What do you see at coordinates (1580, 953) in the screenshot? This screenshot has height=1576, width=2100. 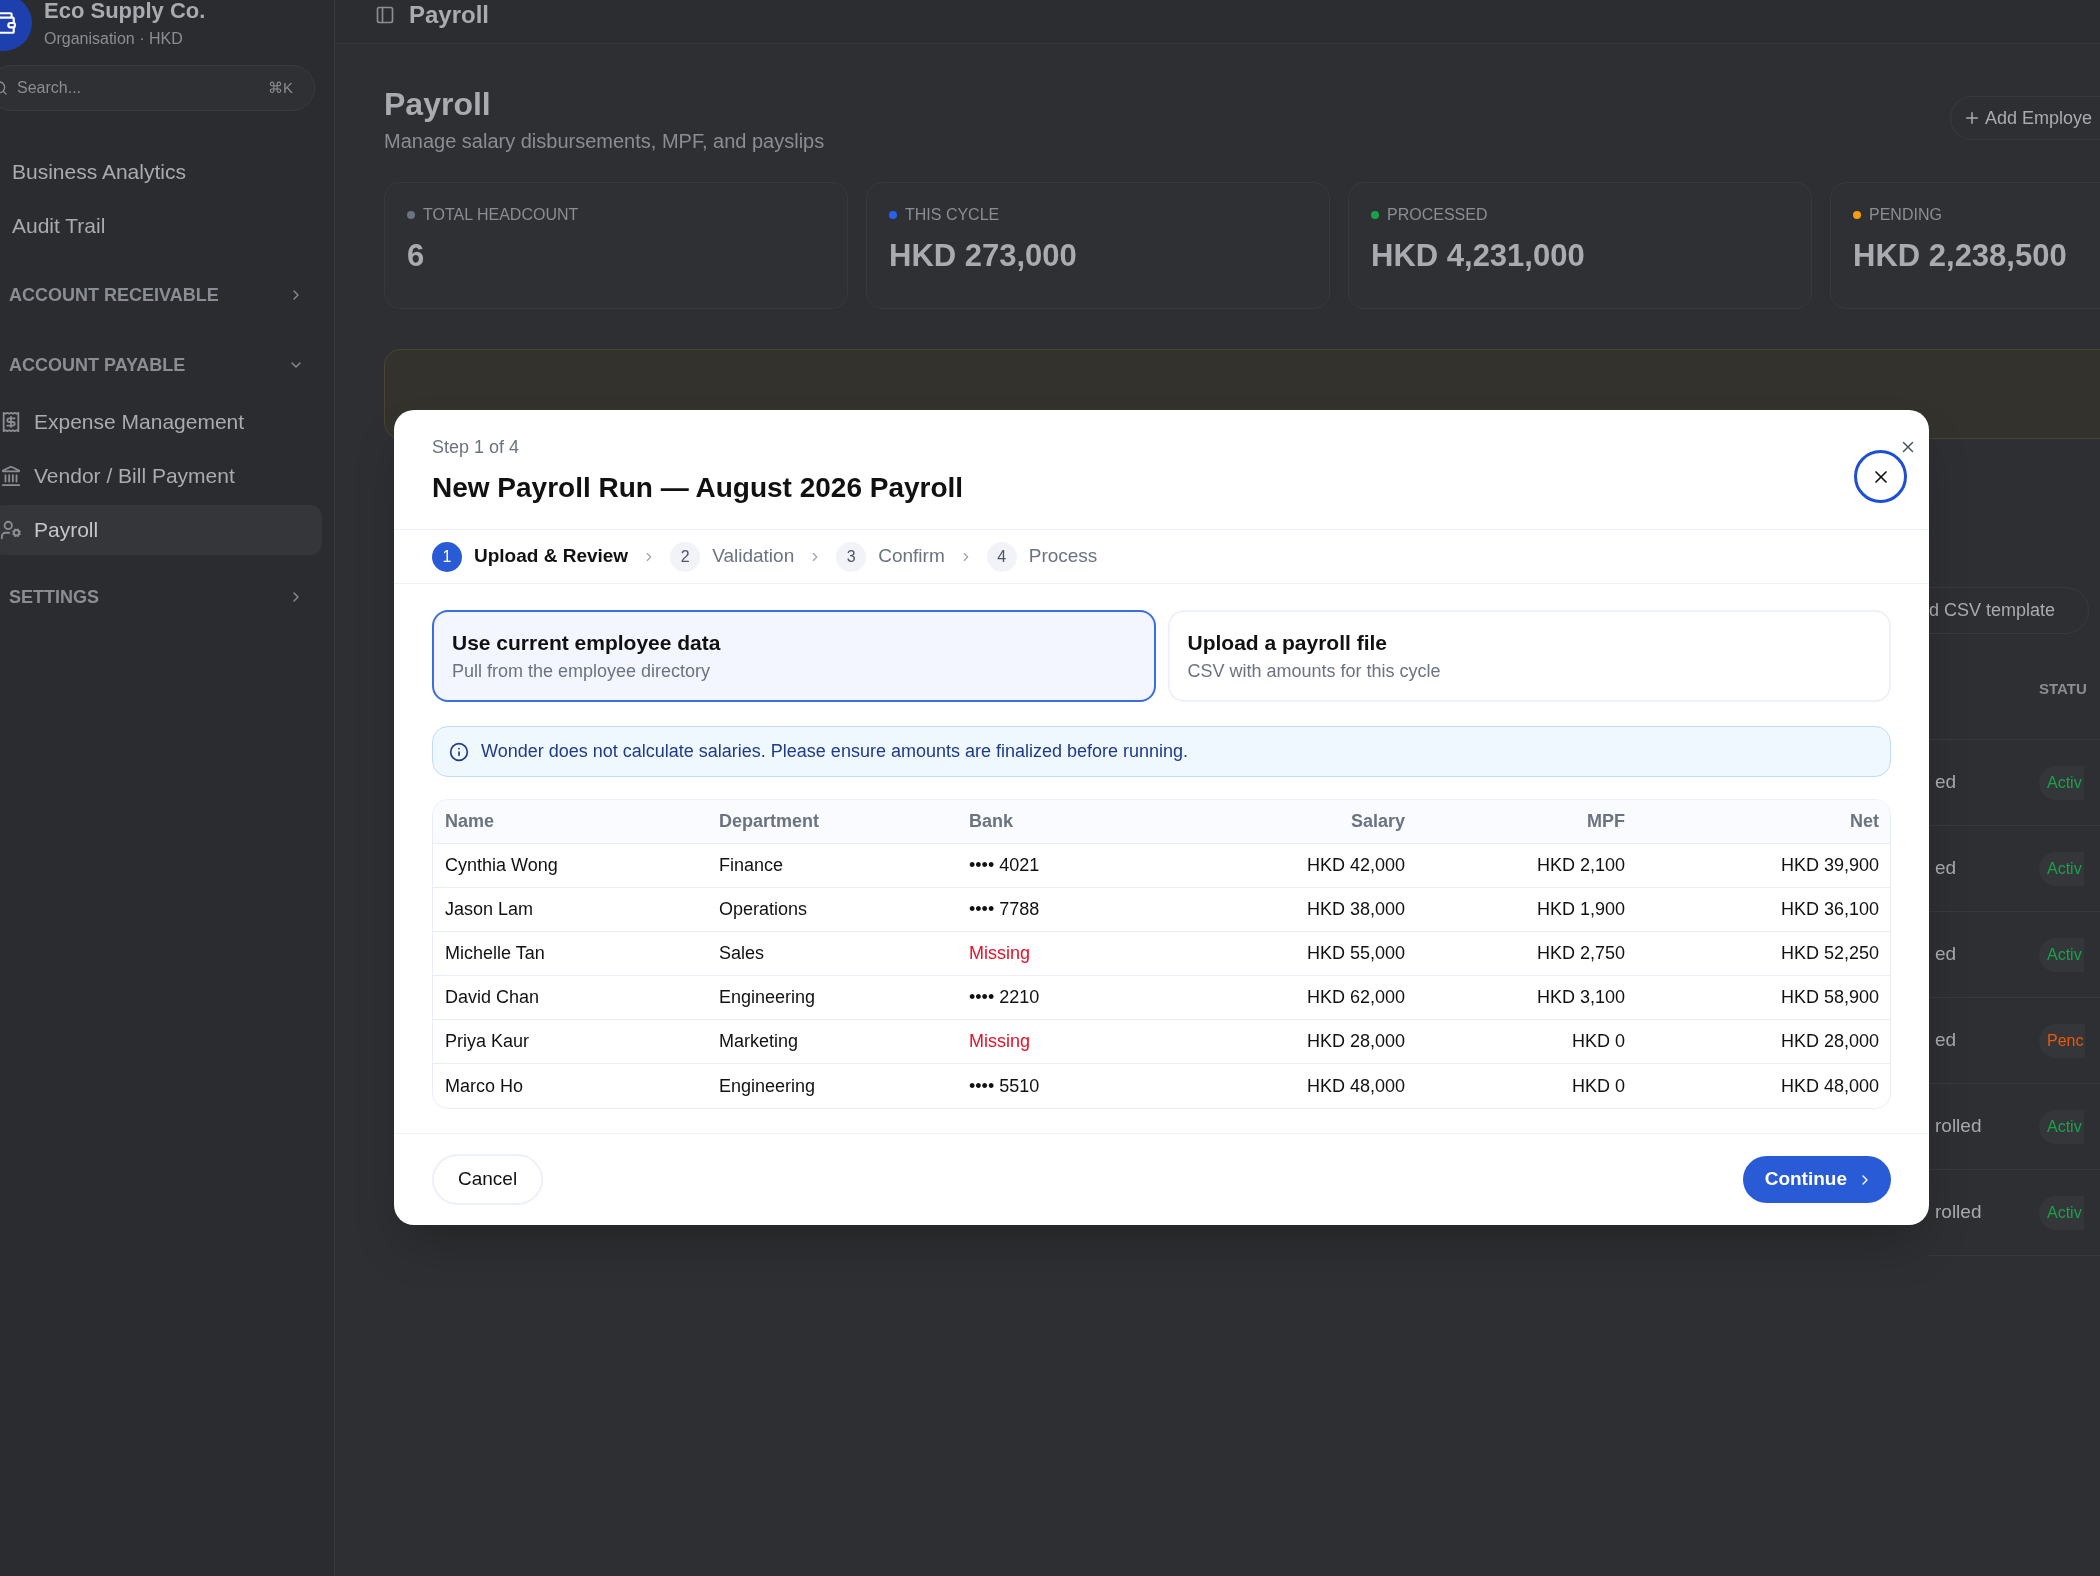 I see `table-cell-text: HKD 2,750` at bounding box center [1580, 953].